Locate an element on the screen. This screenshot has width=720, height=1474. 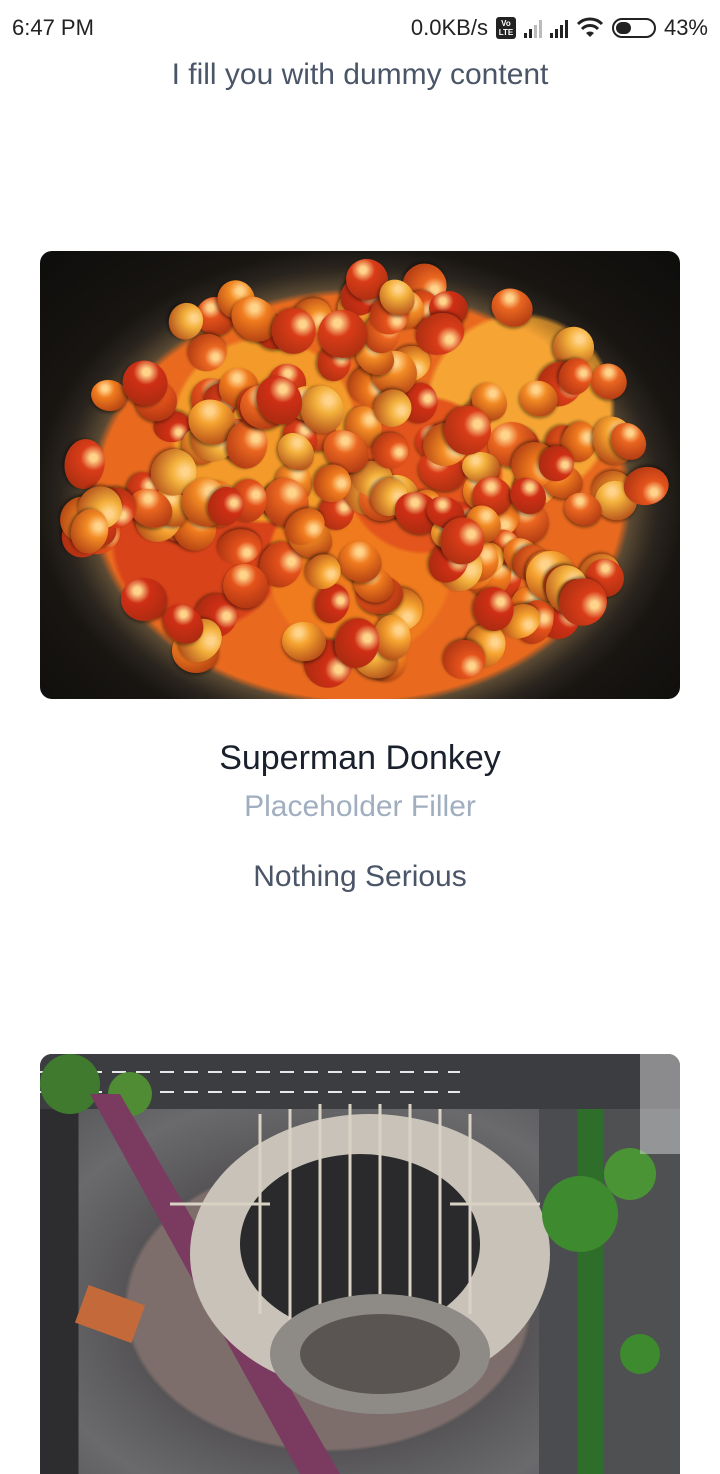
card-subtitle: Placeholder Filler is located at coordinates (360, 806).